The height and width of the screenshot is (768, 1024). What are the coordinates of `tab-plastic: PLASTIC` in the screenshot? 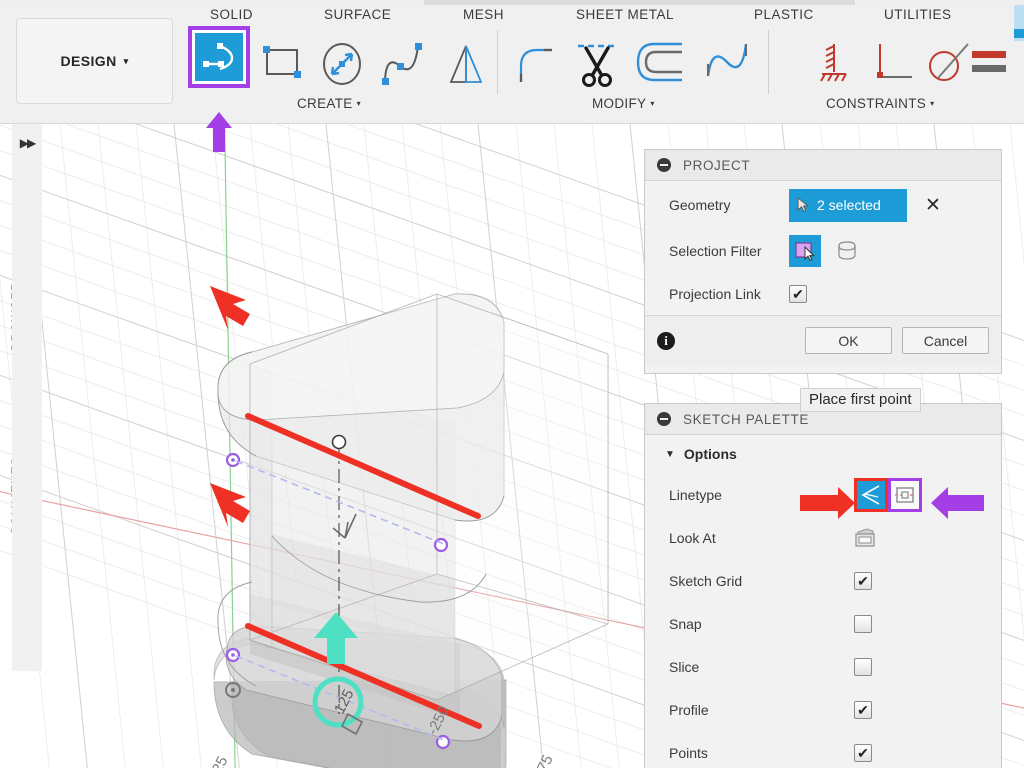 It's located at (784, 14).